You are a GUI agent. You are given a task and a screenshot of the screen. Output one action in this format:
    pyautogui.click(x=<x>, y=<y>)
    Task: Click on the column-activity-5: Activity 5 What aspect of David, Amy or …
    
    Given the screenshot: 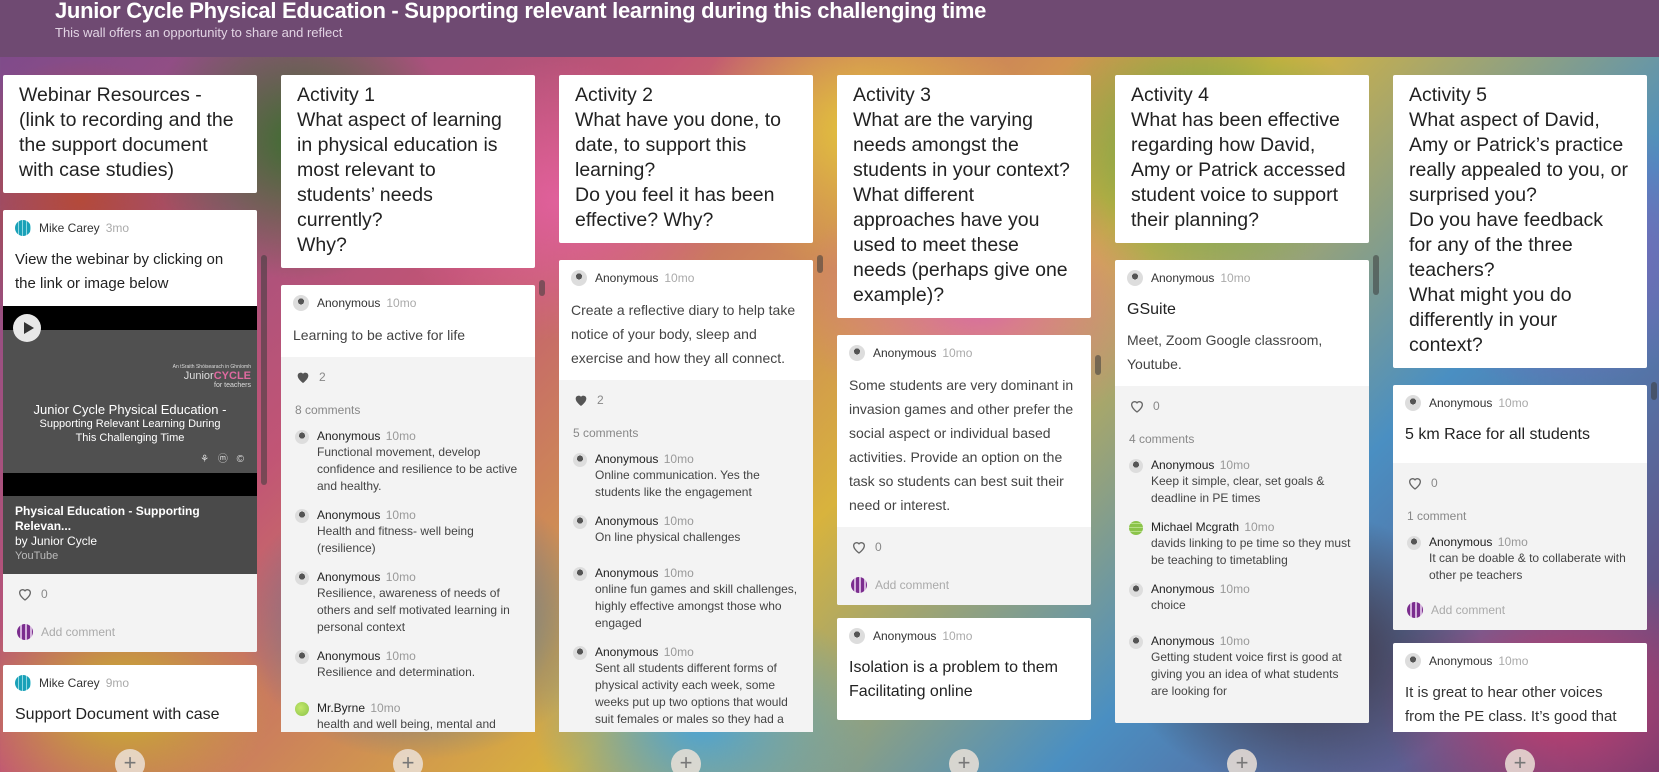 What is the action you would take?
    pyautogui.click(x=1520, y=403)
    